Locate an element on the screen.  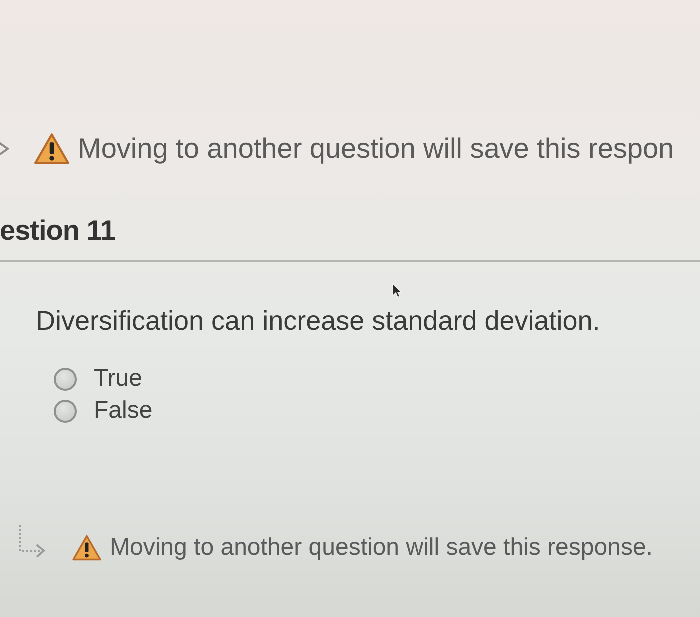
option-label: True is located at coordinates (118, 379).